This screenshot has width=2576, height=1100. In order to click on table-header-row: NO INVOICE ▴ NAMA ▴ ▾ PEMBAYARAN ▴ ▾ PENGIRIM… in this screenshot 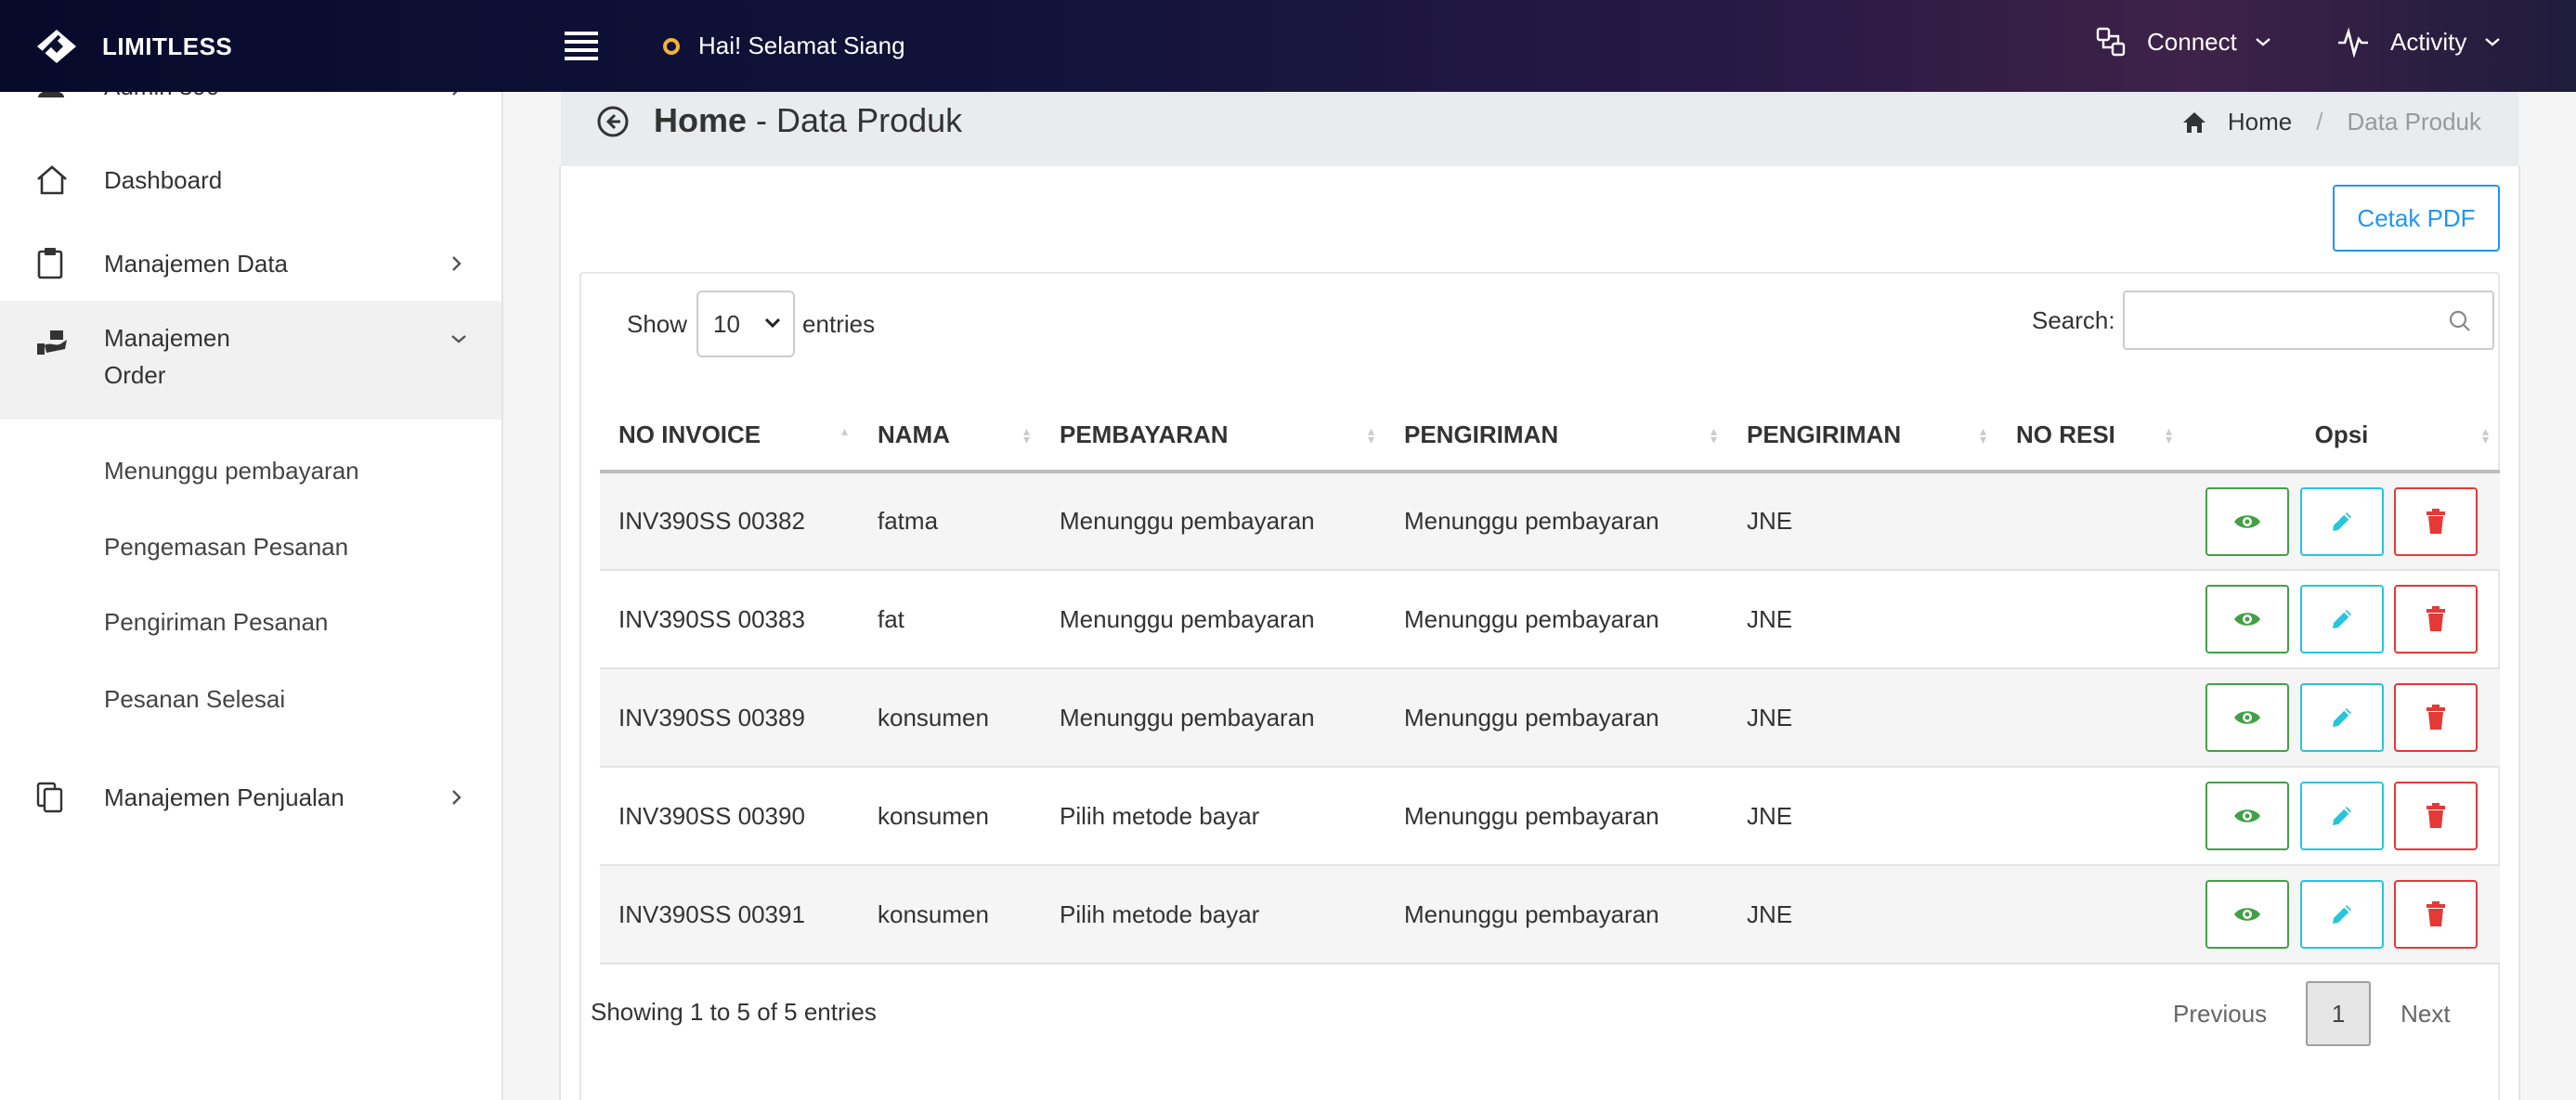, I will do `click(1550, 436)`.